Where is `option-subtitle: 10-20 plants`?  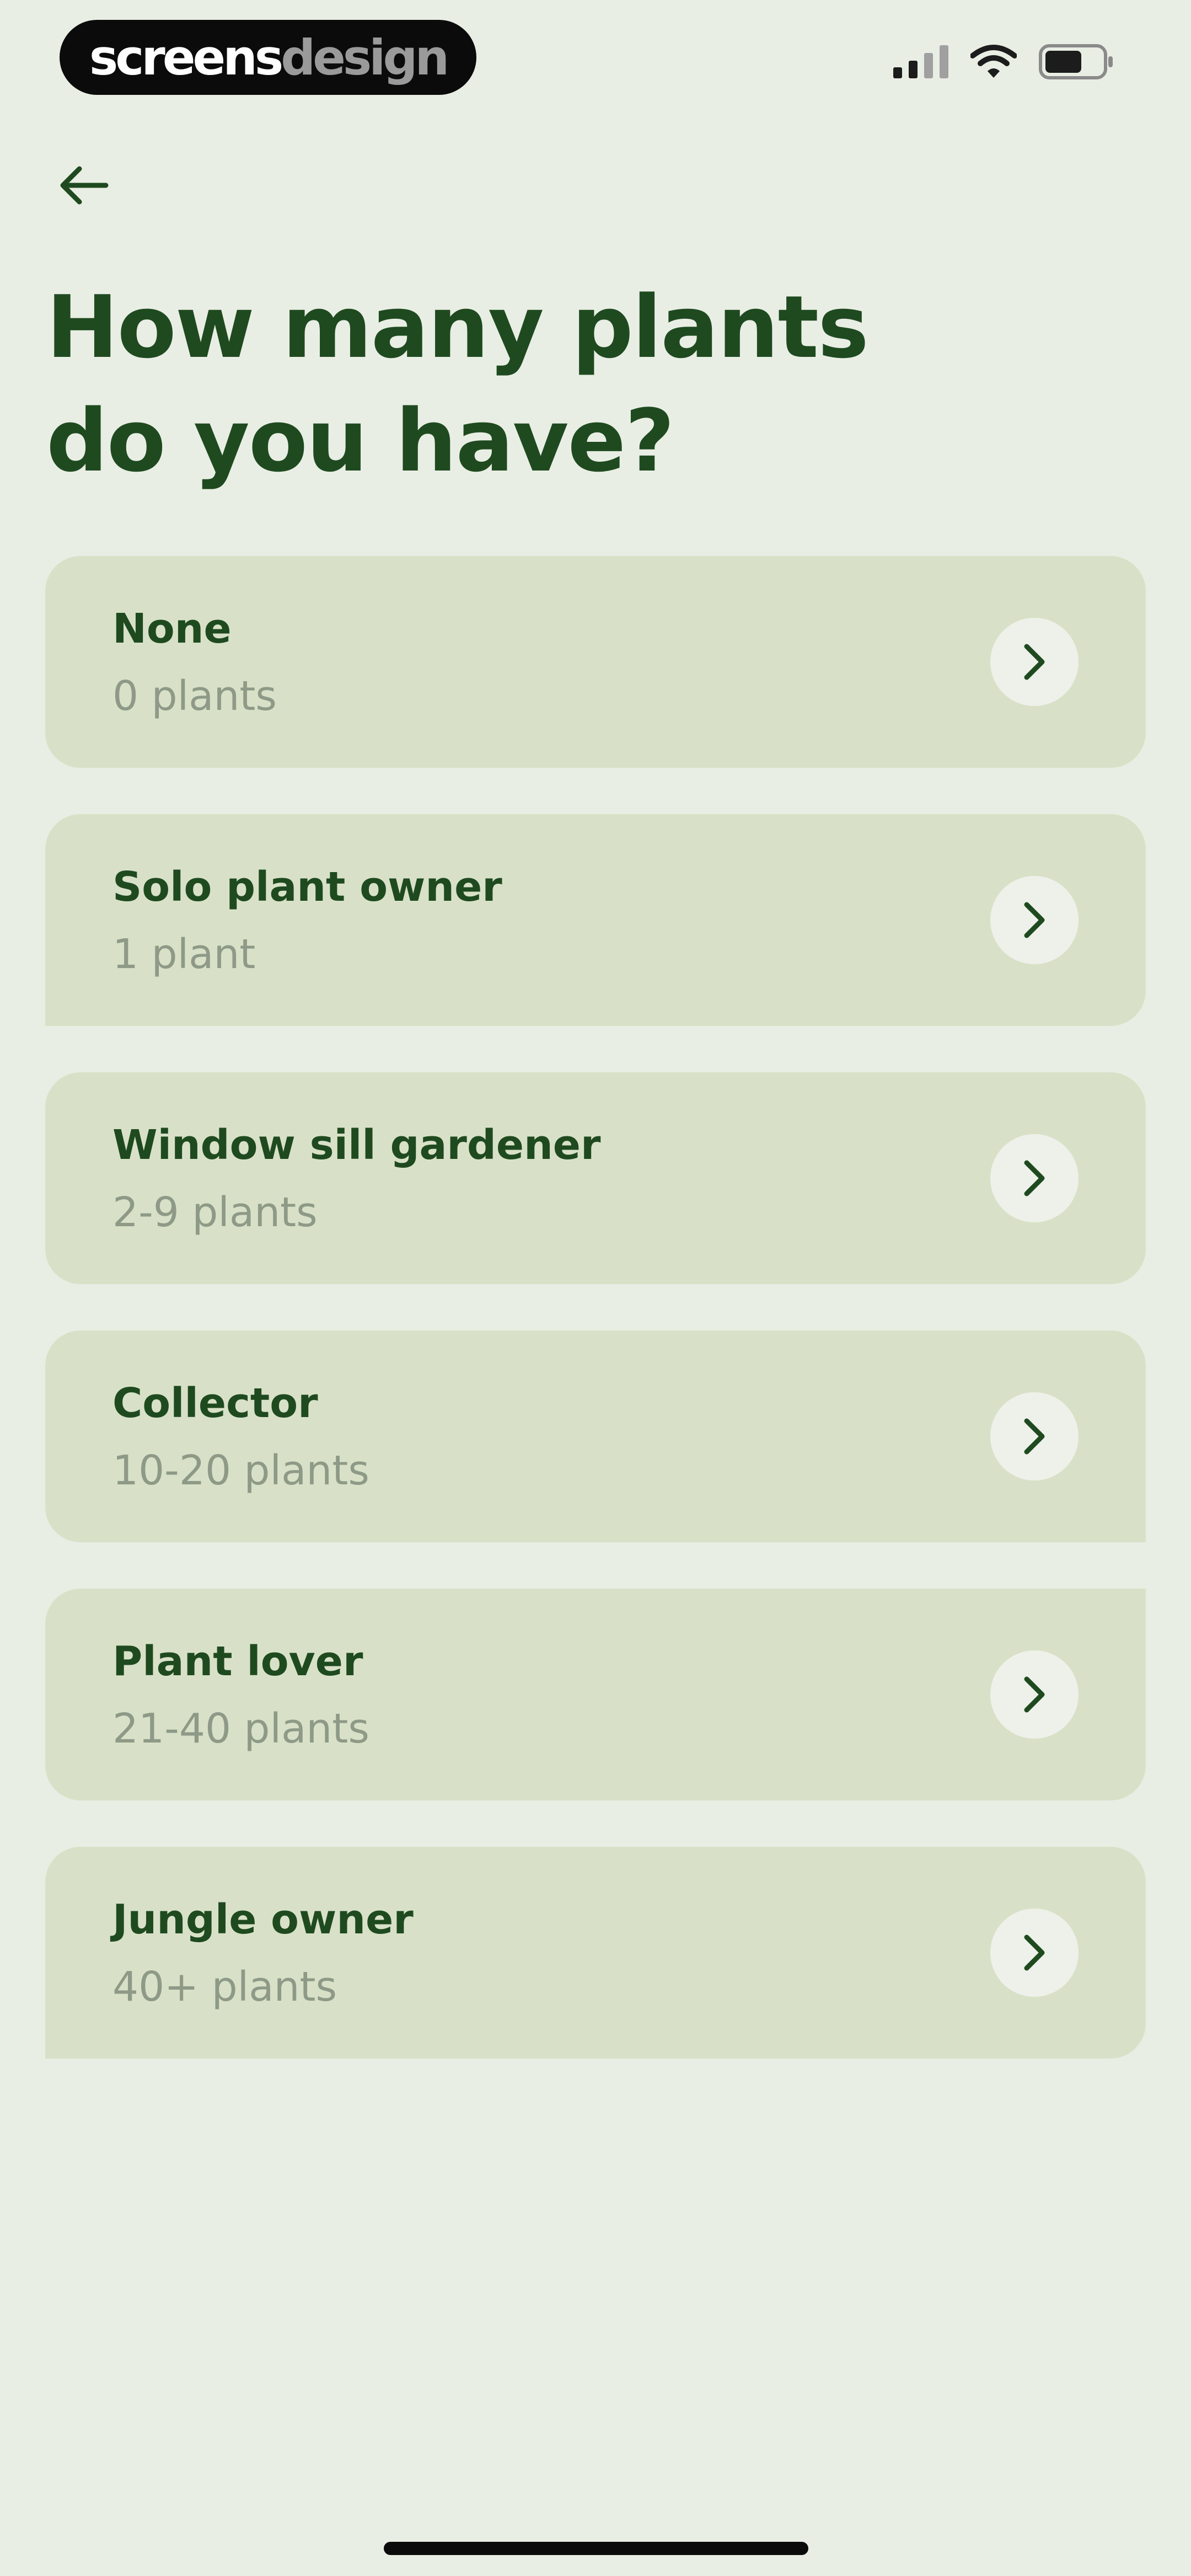
option-subtitle: 10-20 plants is located at coordinates (240, 1470).